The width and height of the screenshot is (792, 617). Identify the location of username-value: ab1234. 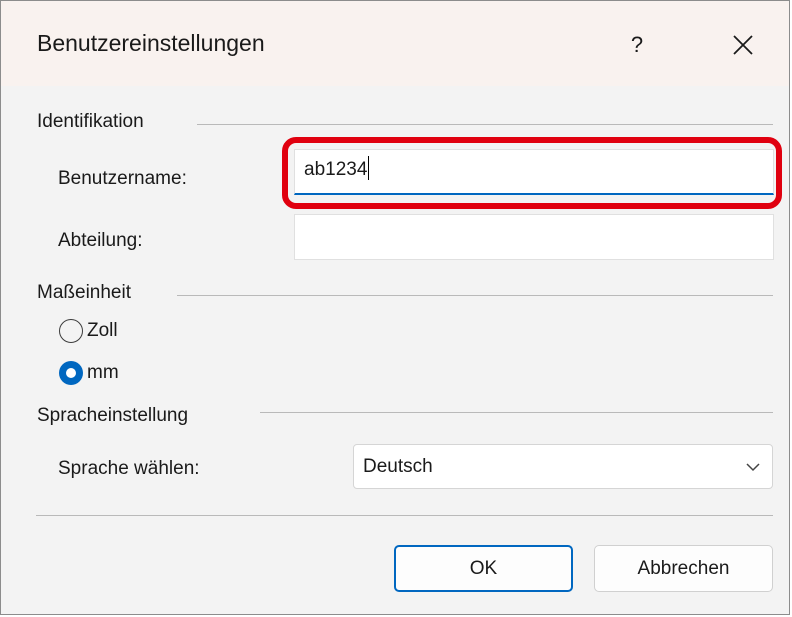
(336, 169).